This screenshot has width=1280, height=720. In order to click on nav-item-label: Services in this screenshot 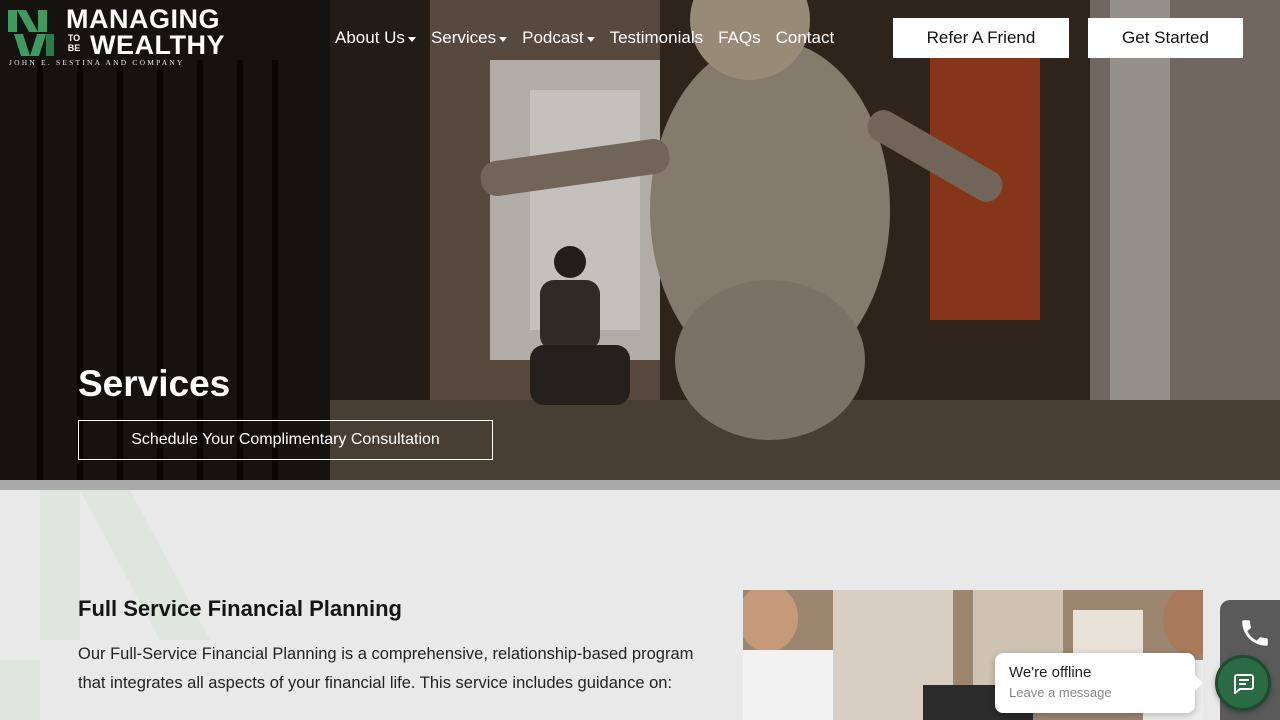, I will do `click(463, 37)`.